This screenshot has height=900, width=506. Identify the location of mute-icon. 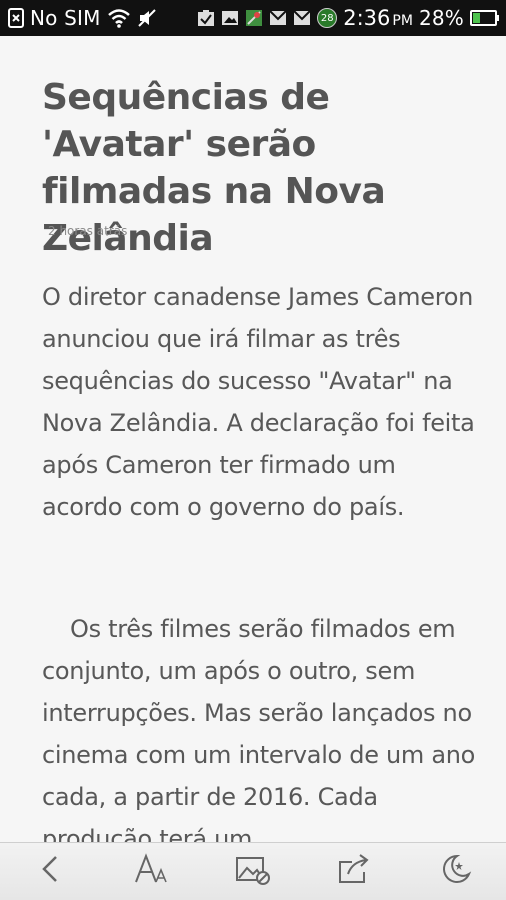
(147, 18).